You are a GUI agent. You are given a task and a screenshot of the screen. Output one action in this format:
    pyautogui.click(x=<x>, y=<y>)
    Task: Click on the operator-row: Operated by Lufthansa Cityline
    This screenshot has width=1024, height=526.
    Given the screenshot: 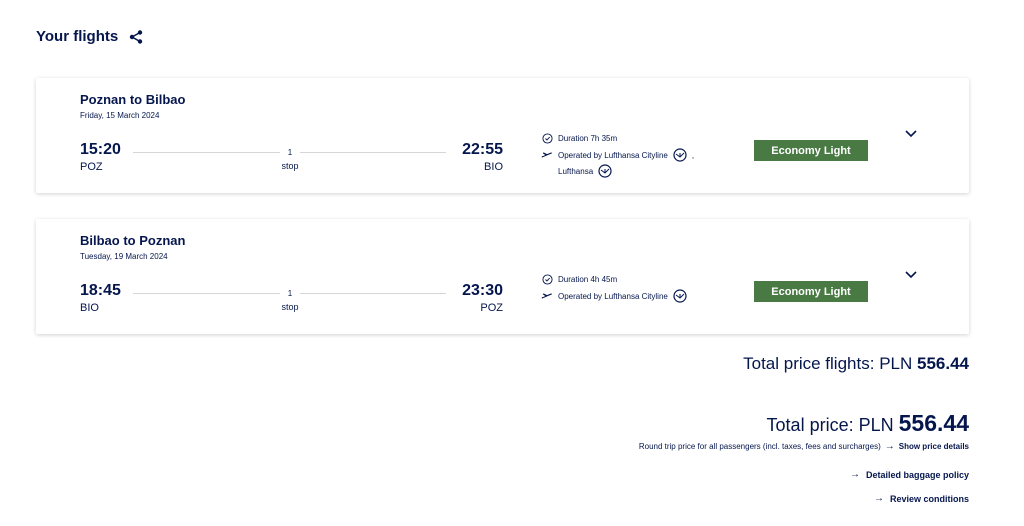 What is the action you would take?
    pyautogui.click(x=614, y=296)
    